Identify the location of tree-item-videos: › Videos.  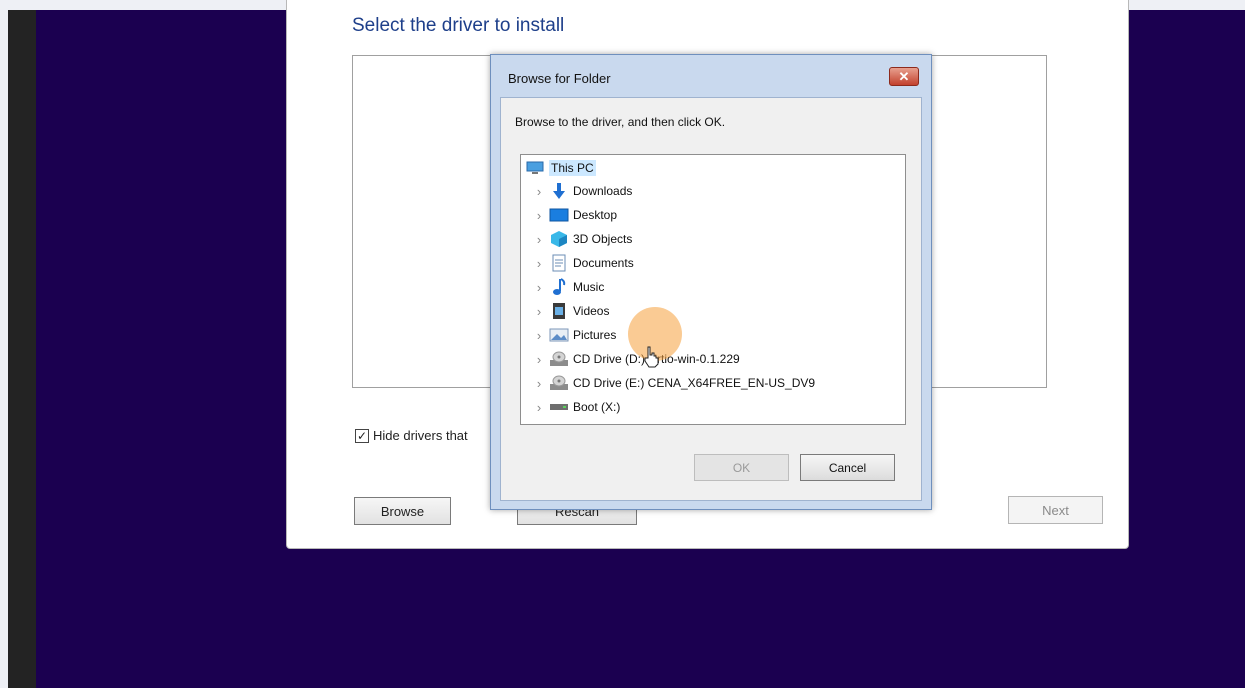
(569, 311).